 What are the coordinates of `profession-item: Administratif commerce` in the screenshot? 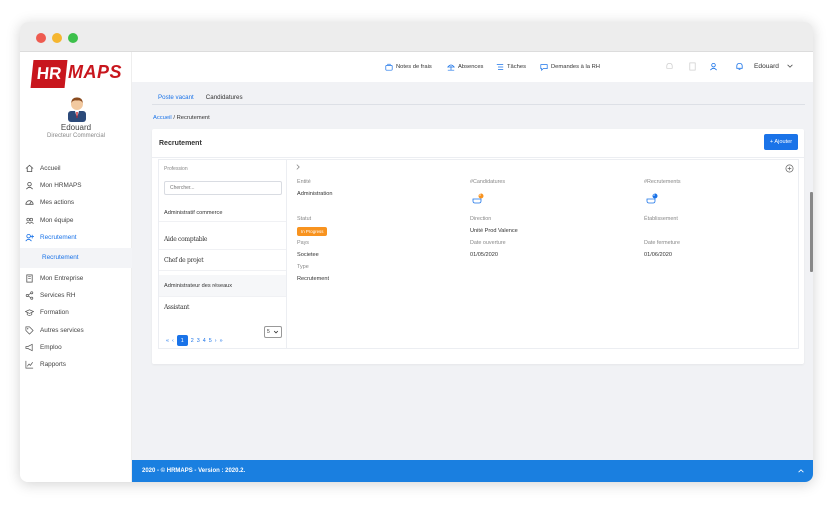 It's located at (222, 213).